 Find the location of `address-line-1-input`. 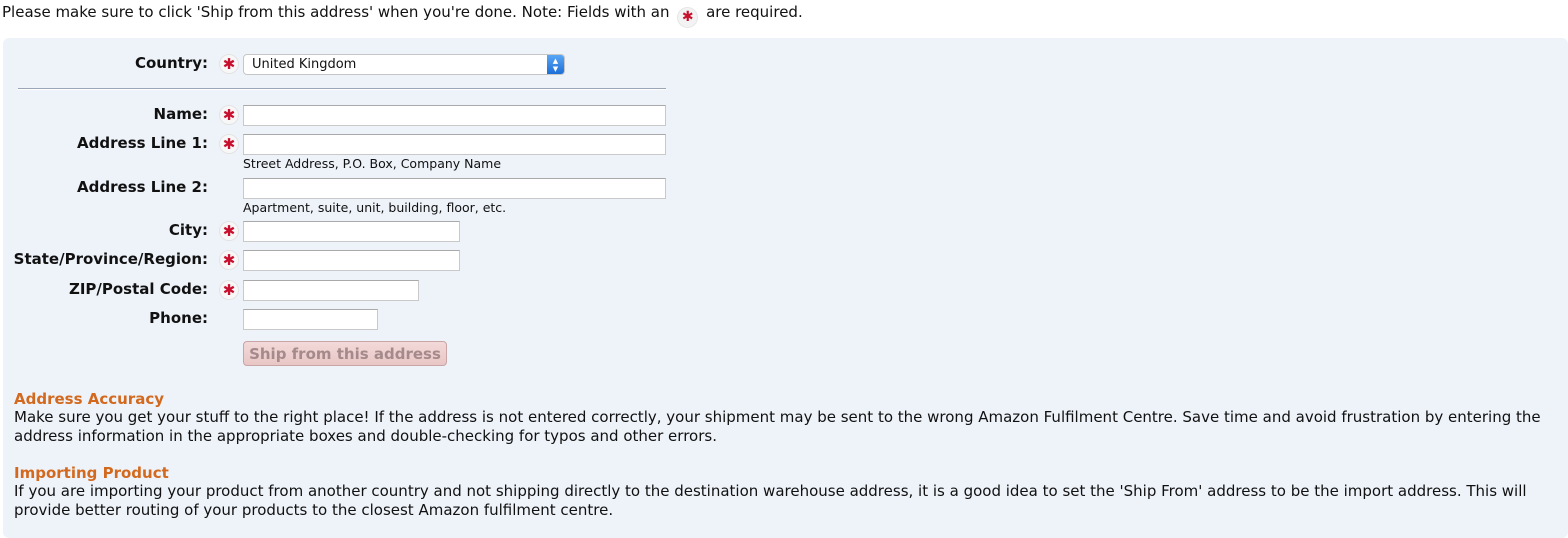

address-line-1-input is located at coordinates (454, 144).